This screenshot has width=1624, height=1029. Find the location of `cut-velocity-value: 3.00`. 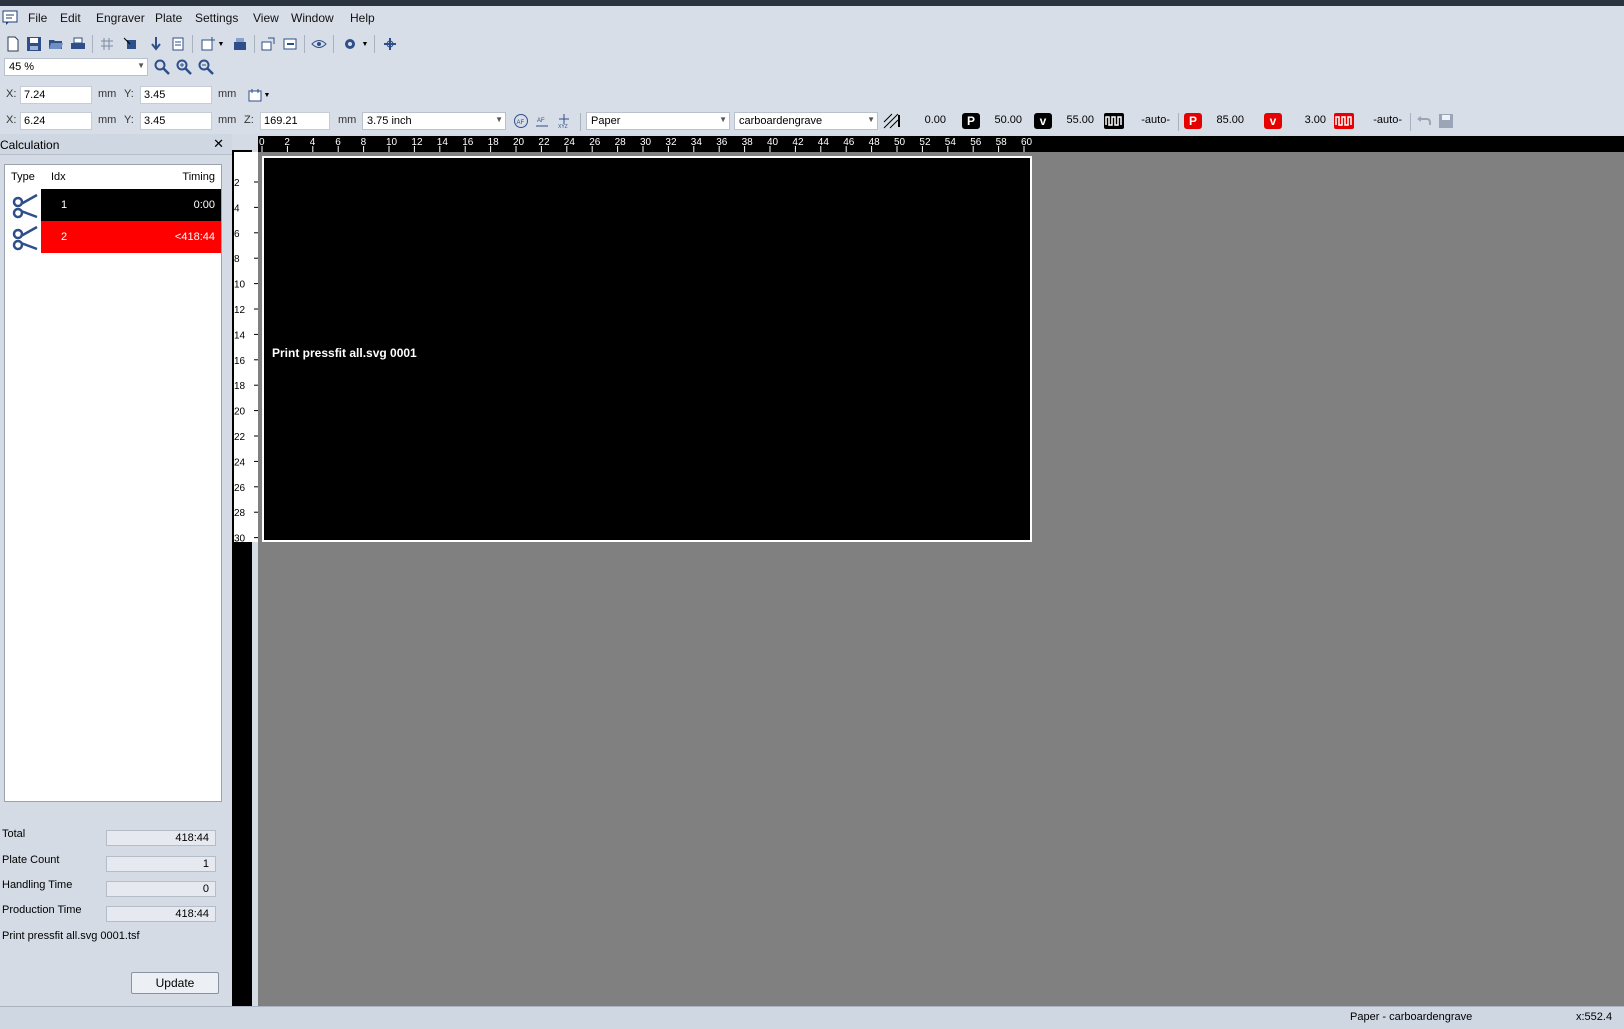

cut-velocity-value: 3.00 is located at coordinates (1306, 120).